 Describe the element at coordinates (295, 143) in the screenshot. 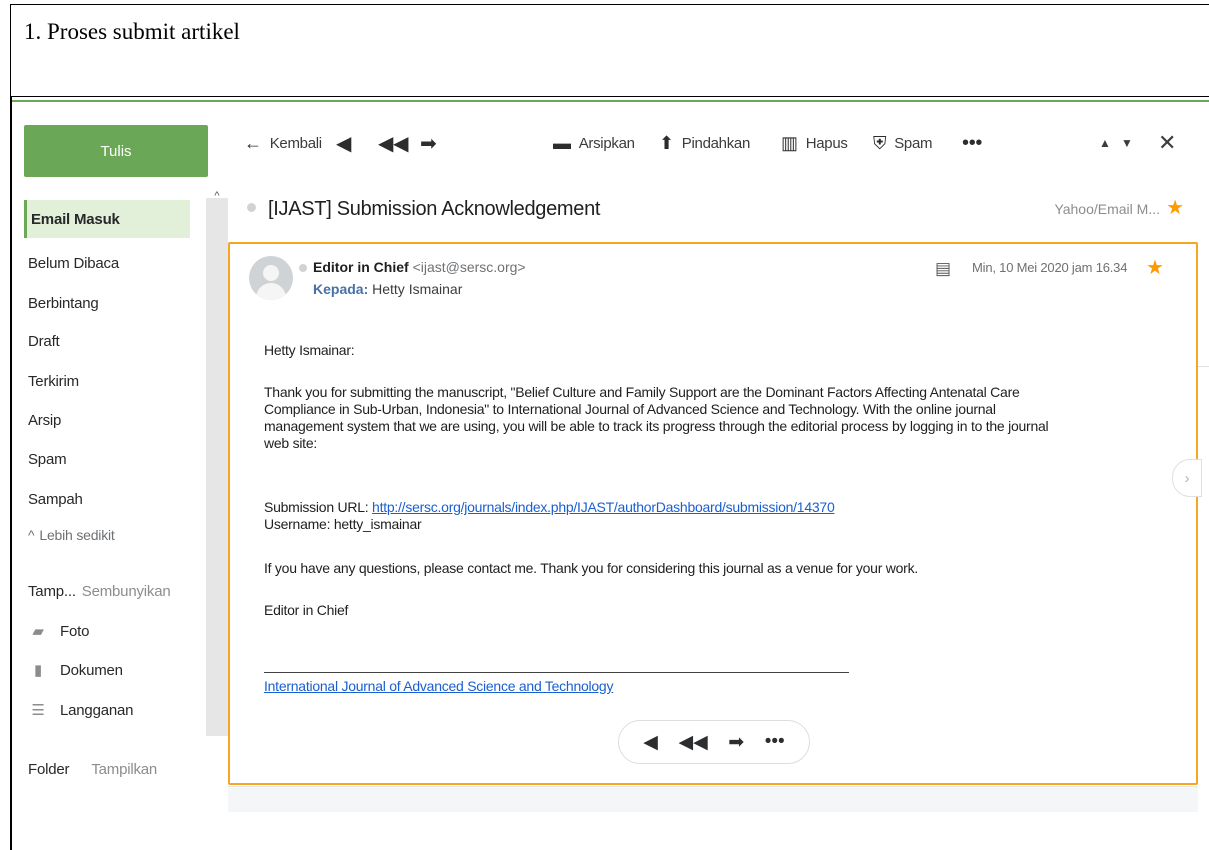

I see `back-label: Kembali` at that location.